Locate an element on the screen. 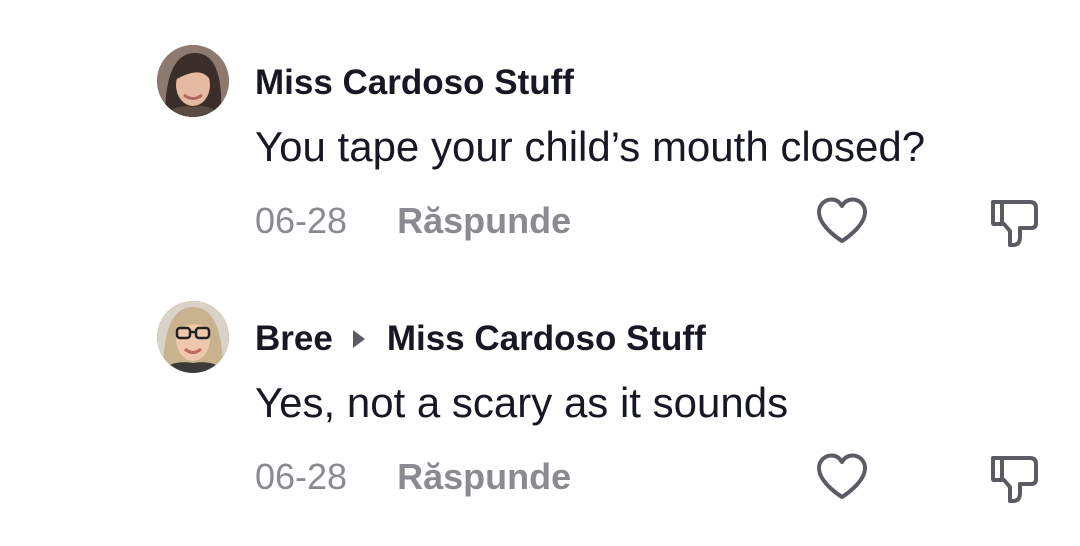  comment-author: Bree is located at coordinates (294, 339).